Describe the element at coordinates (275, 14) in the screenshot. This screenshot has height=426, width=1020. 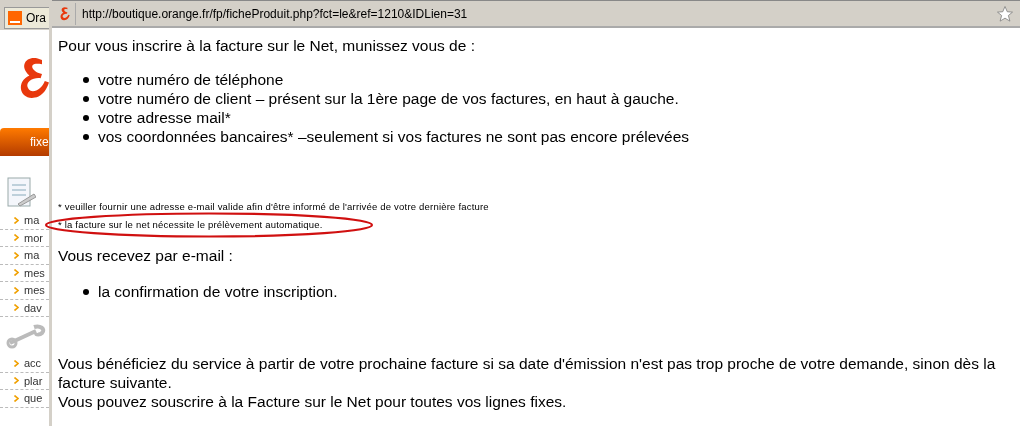
I see `url-text: http://boutique.orange.fr/fp/ficheProduit.php?fct=le&ref=1210&IDLien=31` at that location.